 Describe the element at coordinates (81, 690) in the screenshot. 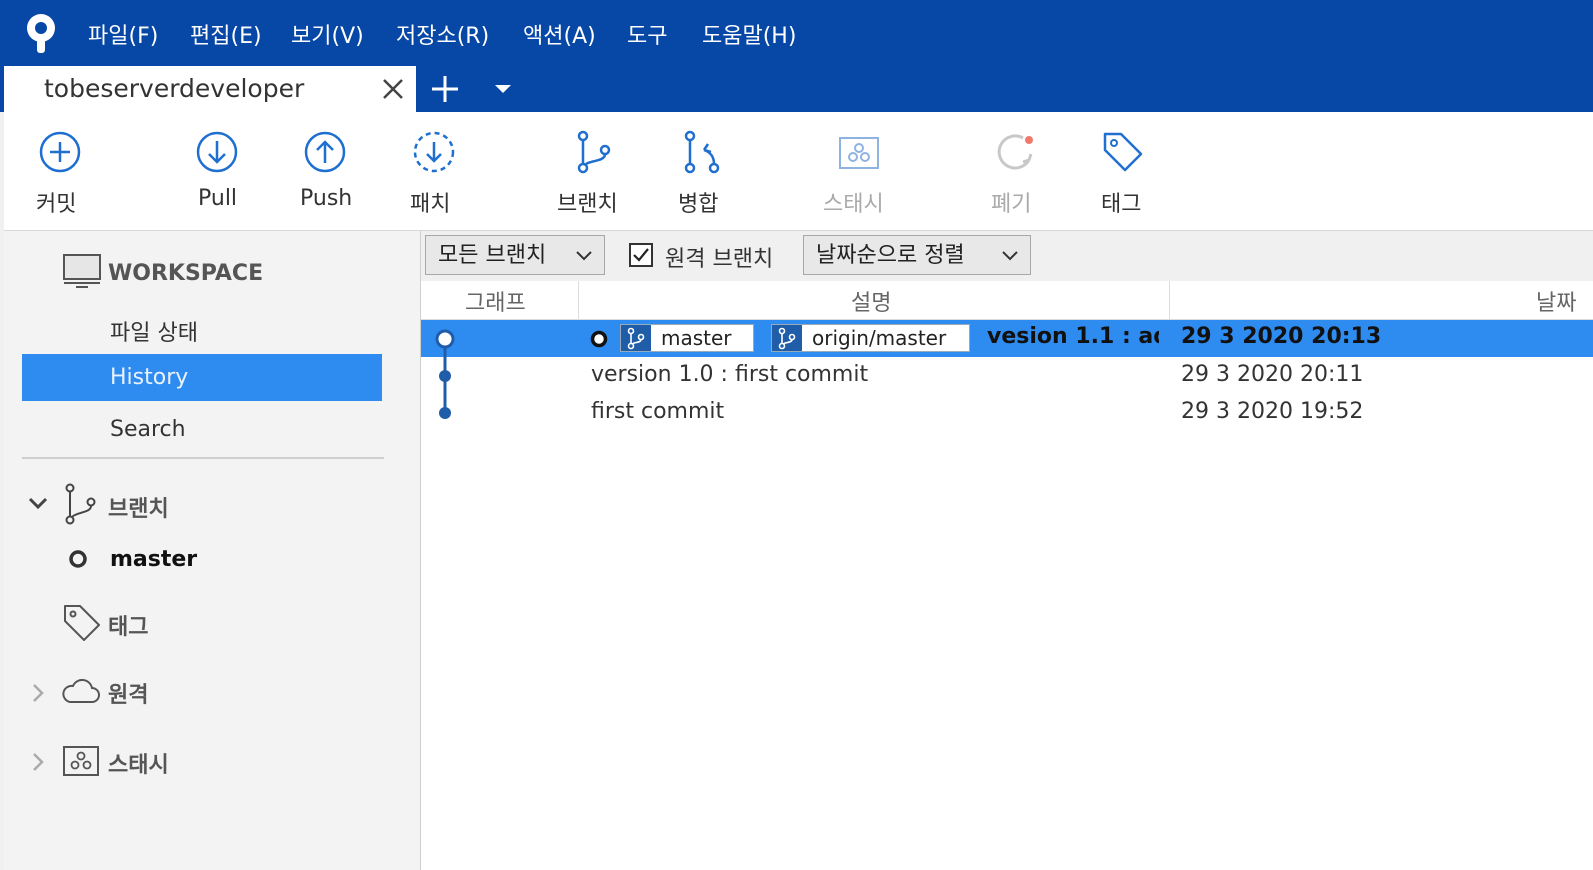

I see `cloud-icon` at that location.